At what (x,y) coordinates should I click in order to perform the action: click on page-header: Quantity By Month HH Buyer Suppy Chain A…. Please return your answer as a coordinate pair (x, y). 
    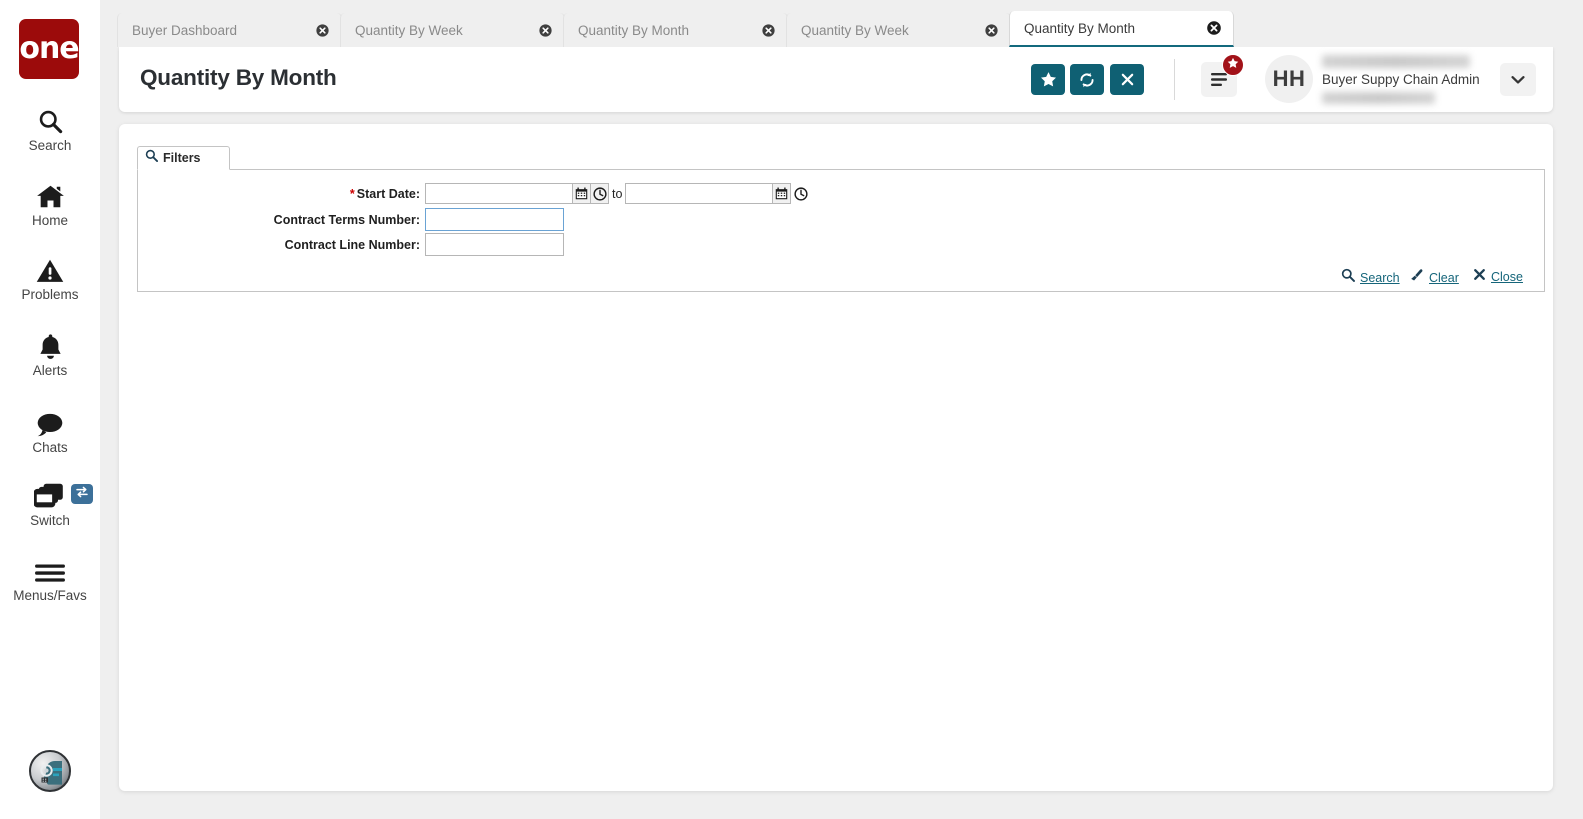
    Looking at the image, I should click on (836, 79).